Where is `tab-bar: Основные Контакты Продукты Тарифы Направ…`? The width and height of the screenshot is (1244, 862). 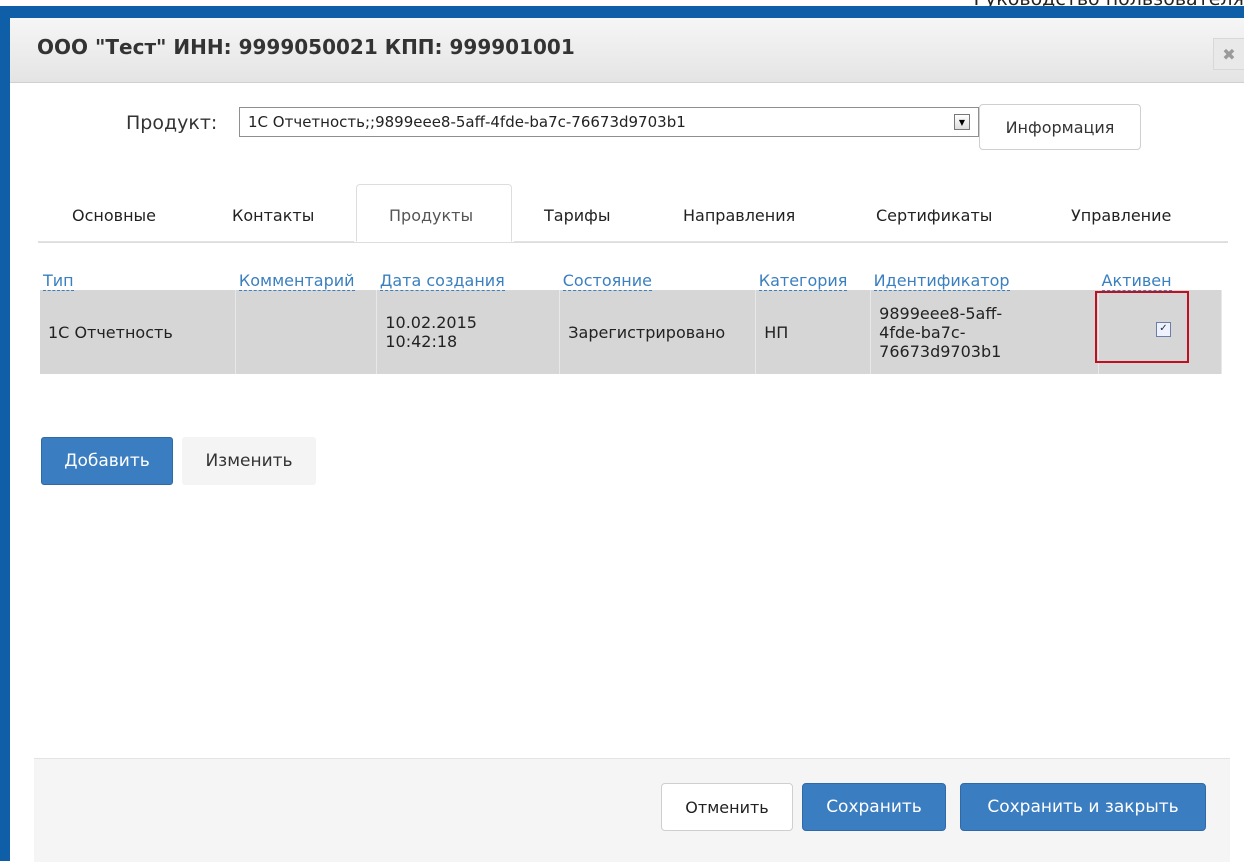
tab-bar: Основные Контакты Продукты Тарифы Направ… is located at coordinates (633, 213).